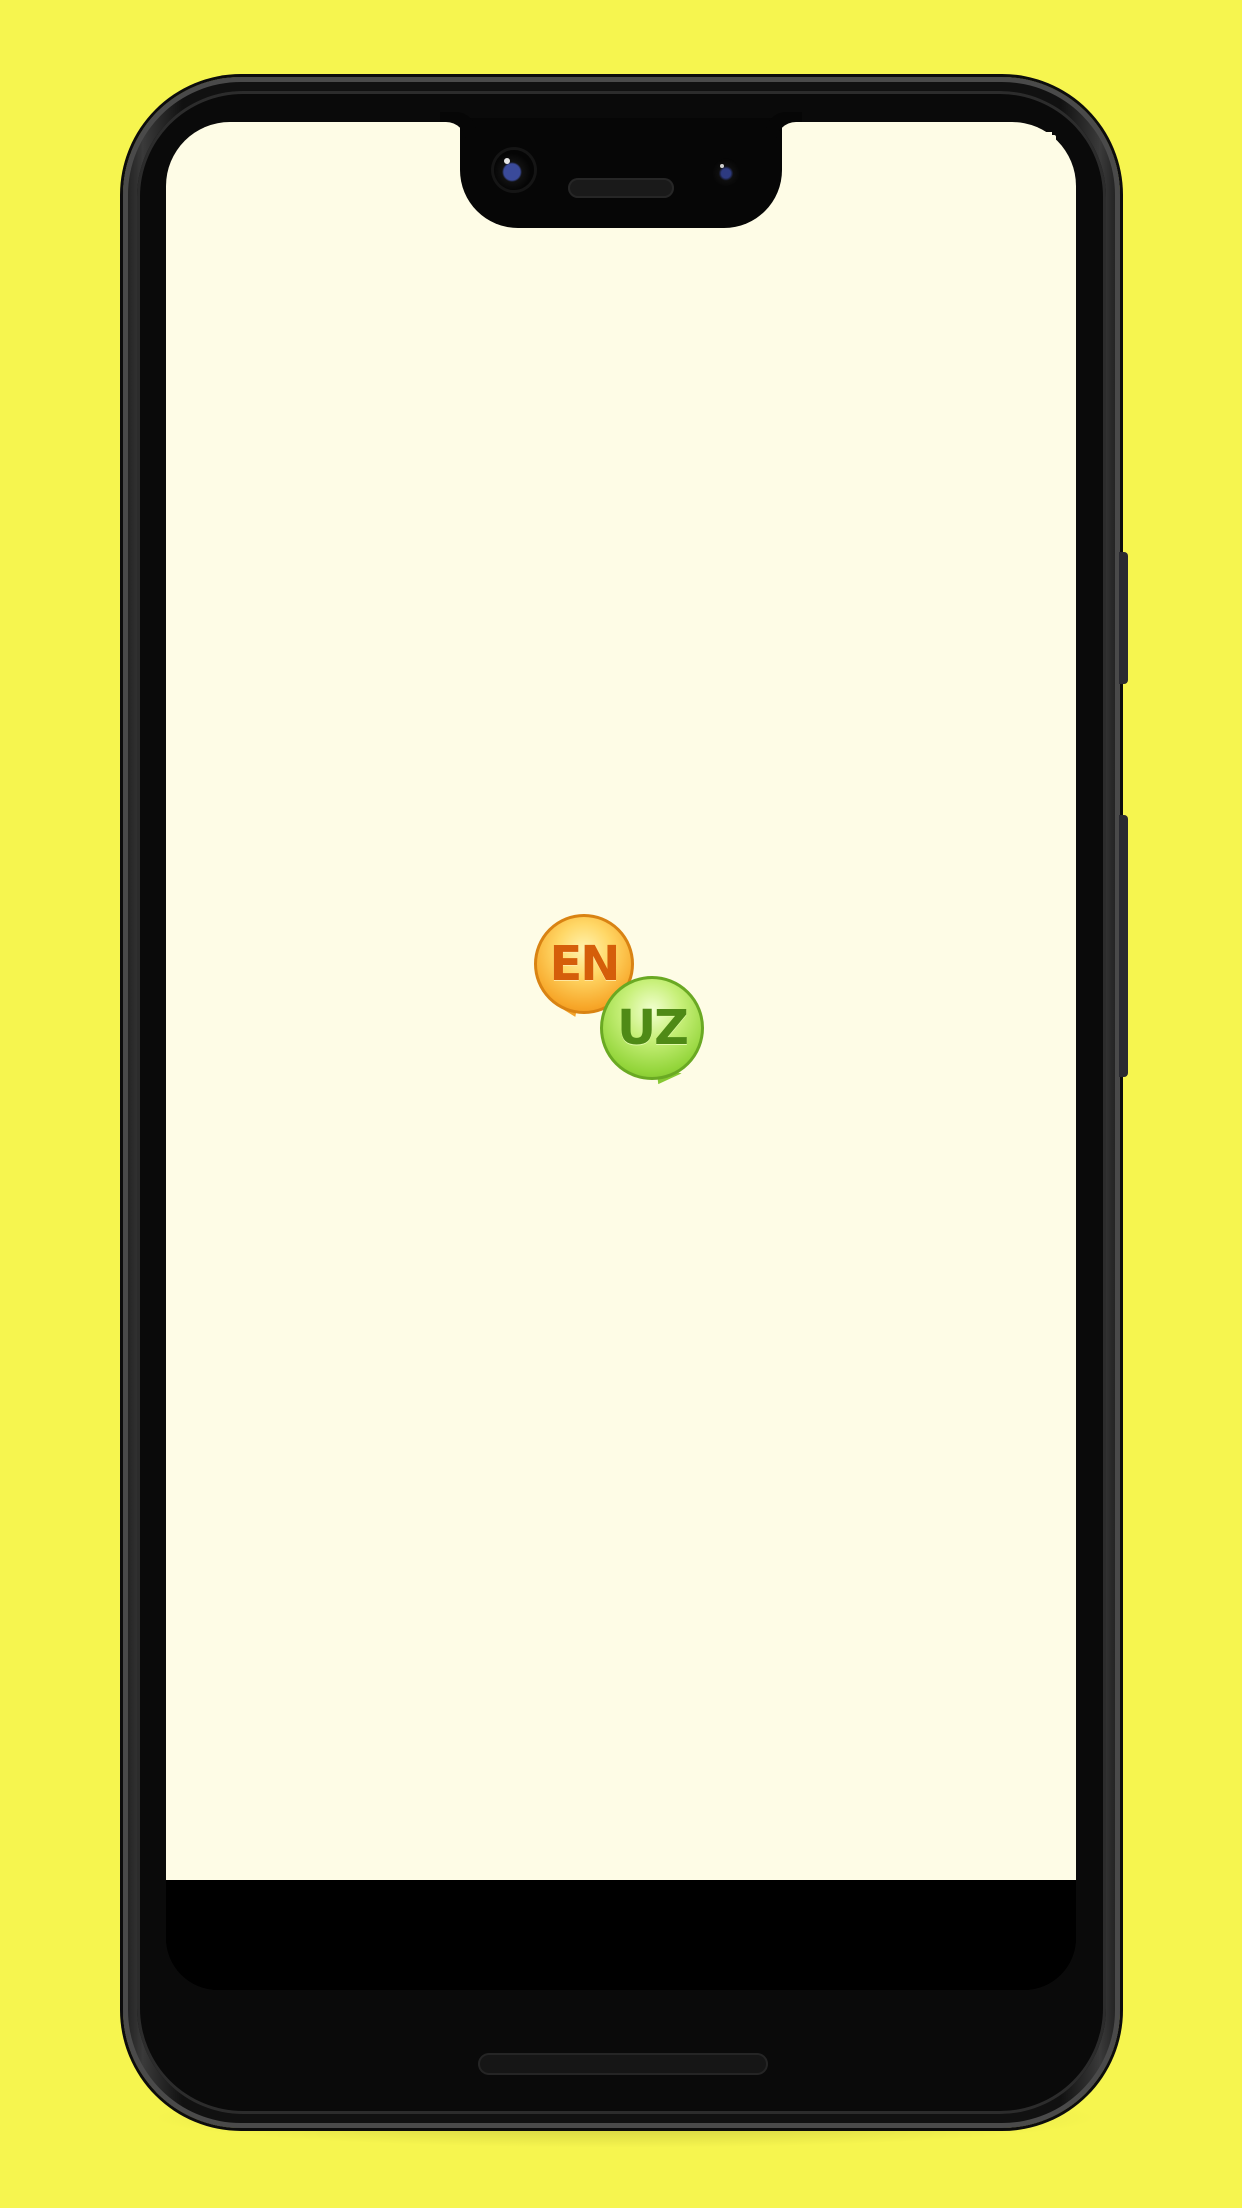  Describe the element at coordinates (621, 1935) in the screenshot. I see `navigation-bar` at that location.